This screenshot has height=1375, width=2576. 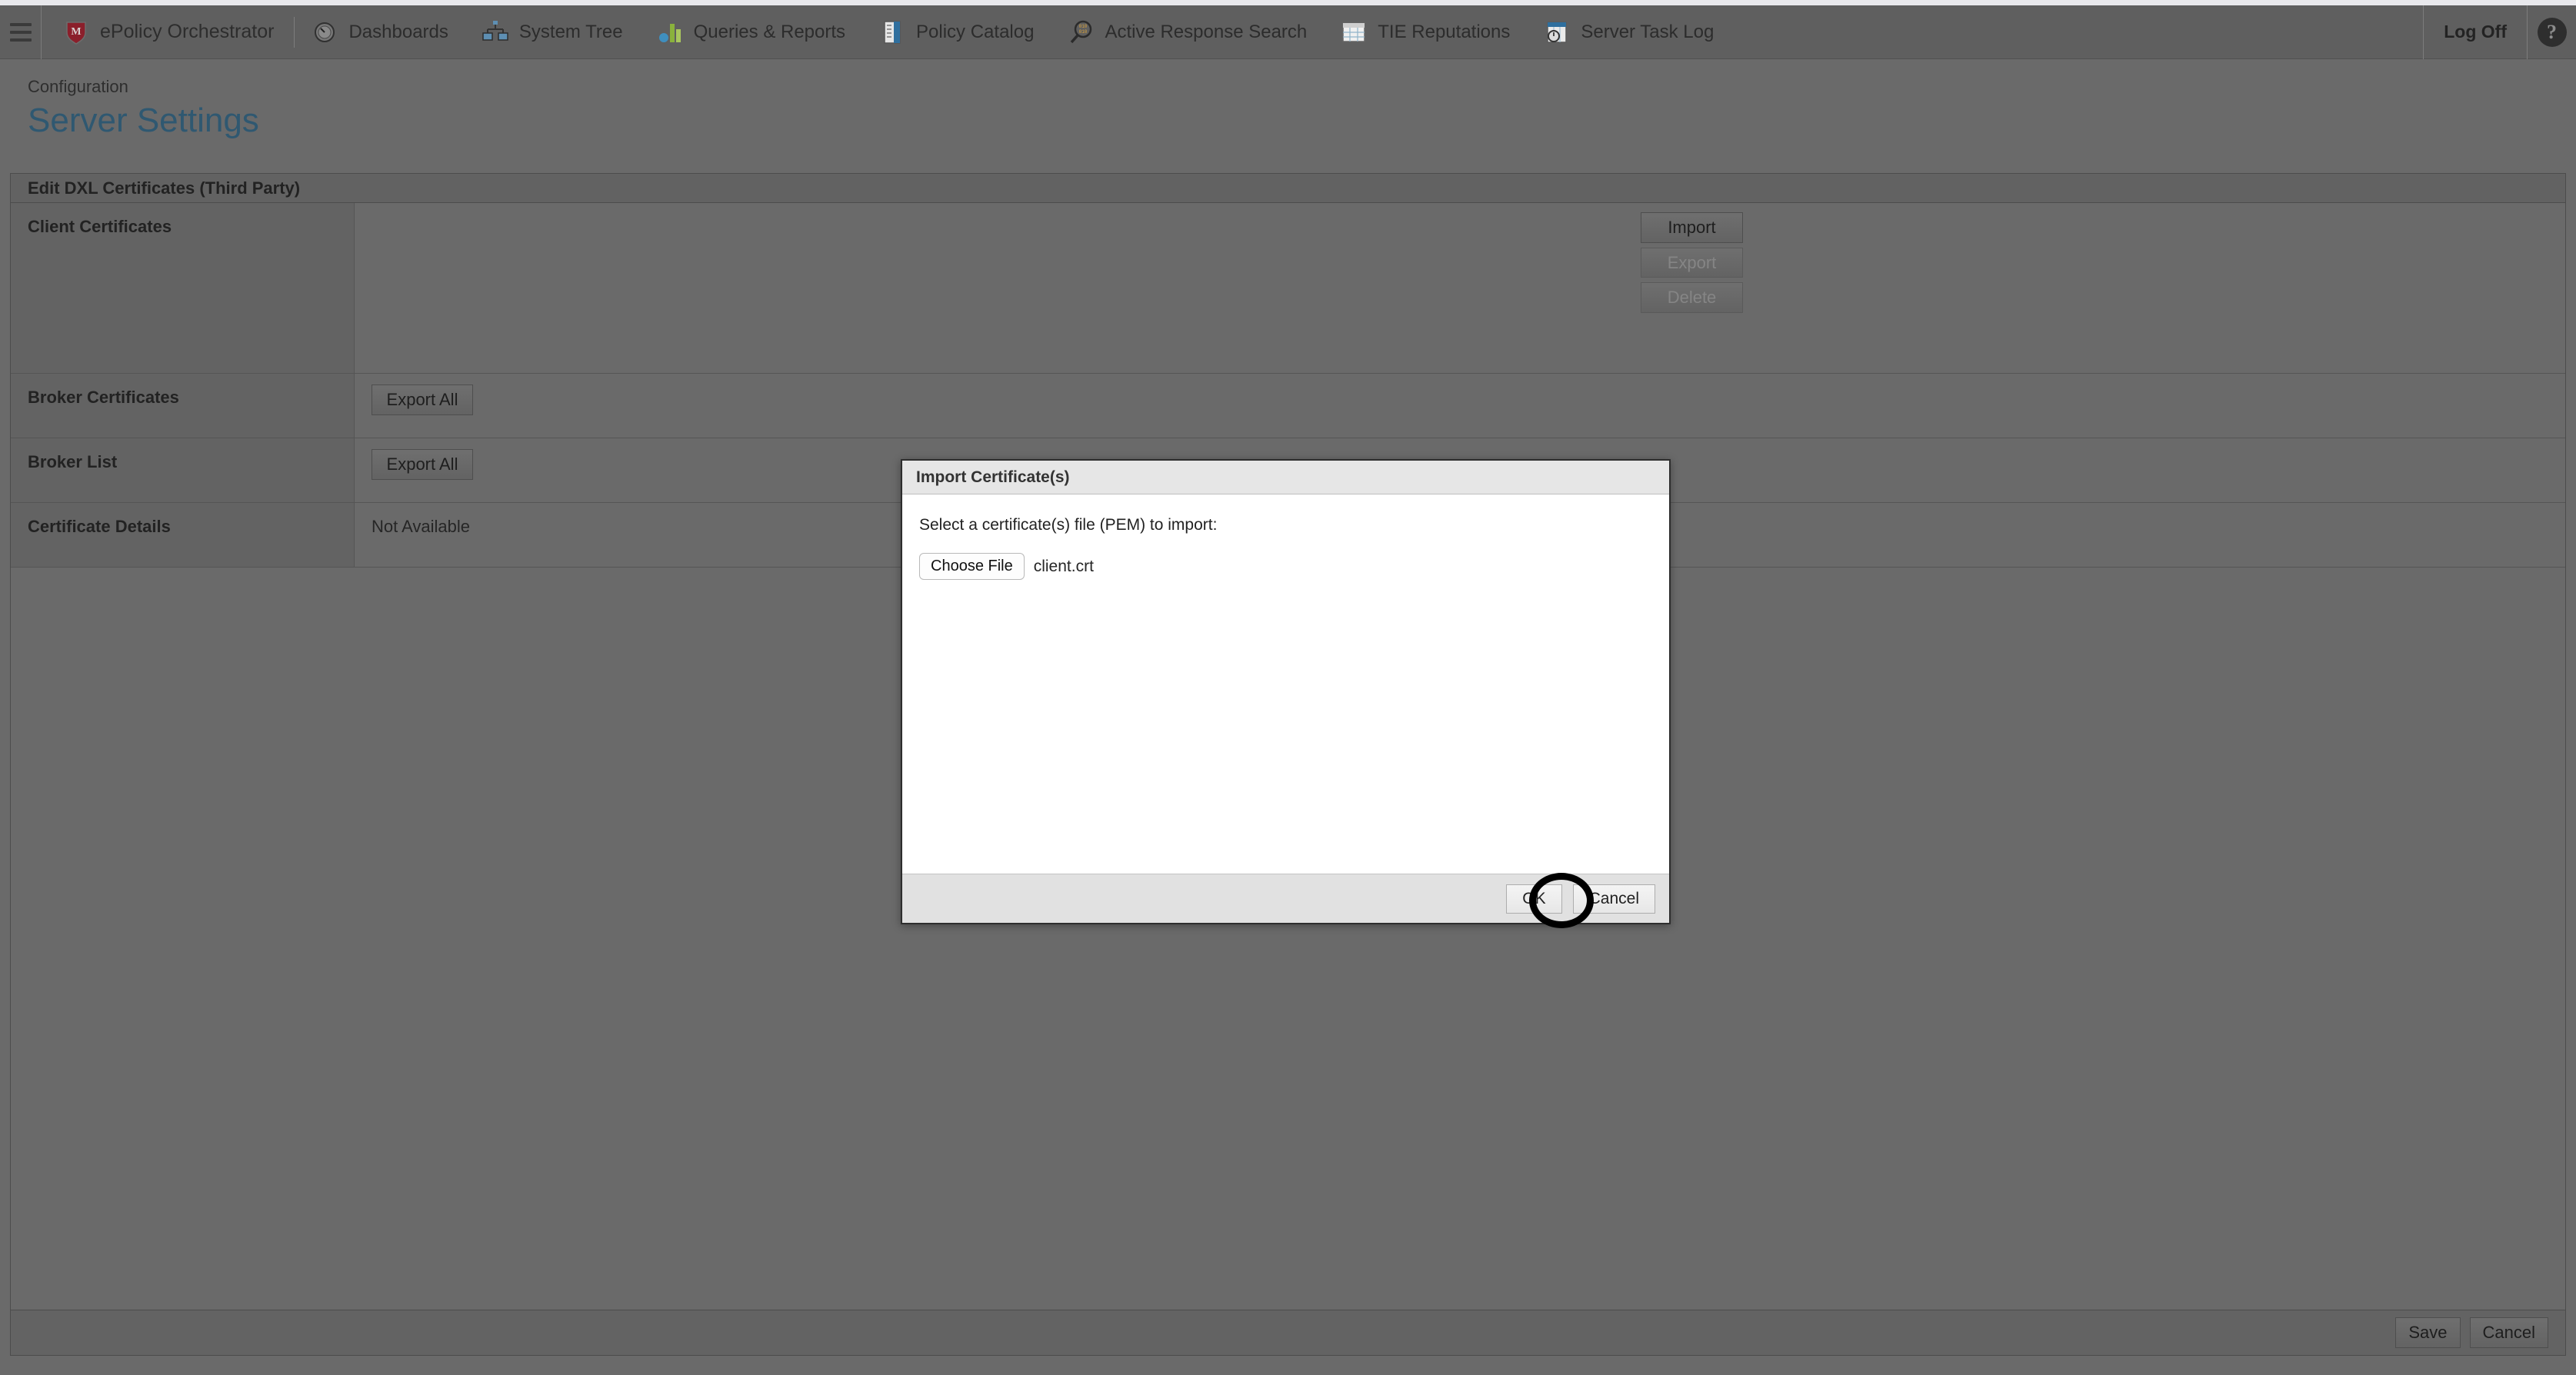 I want to click on nav-item-label: Queries & Reports, so click(x=769, y=31).